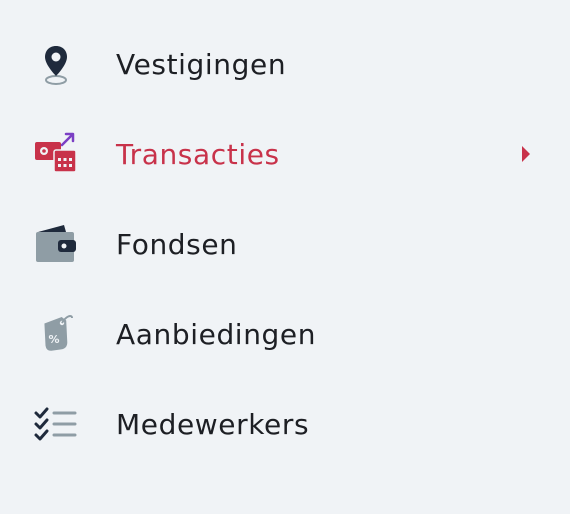 The width and height of the screenshot is (570, 514). Describe the element at coordinates (177, 244) in the screenshot. I see `menu-item-label: Fondsen` at that location.